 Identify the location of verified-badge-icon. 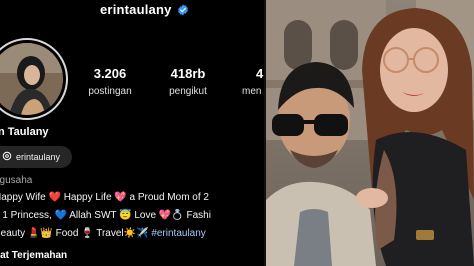
(183, 10).